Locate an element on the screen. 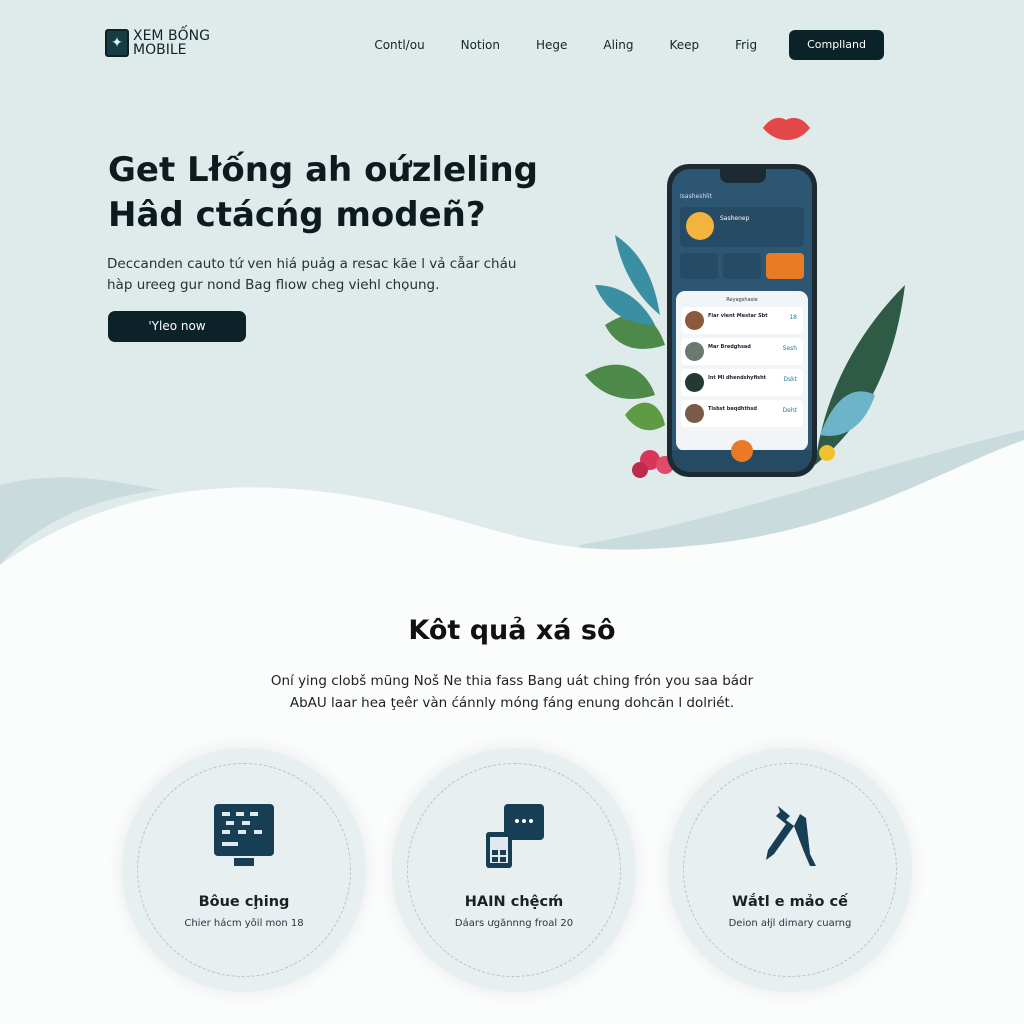 The image size is (1024, 1024). feature-title: Wắtl e mảo cế is located at coordinates (790, 902).